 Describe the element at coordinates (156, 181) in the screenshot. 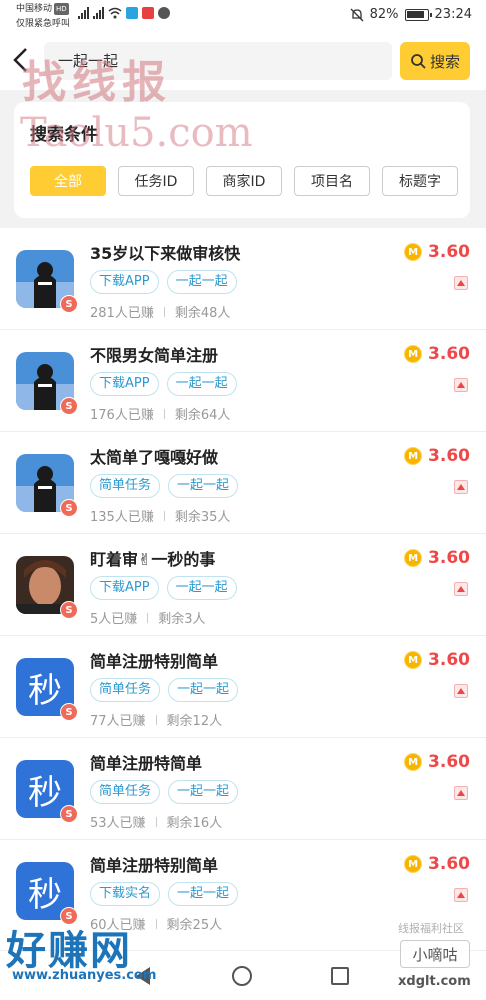

I see `filter-chip-task-id: 任务ID` at that location.